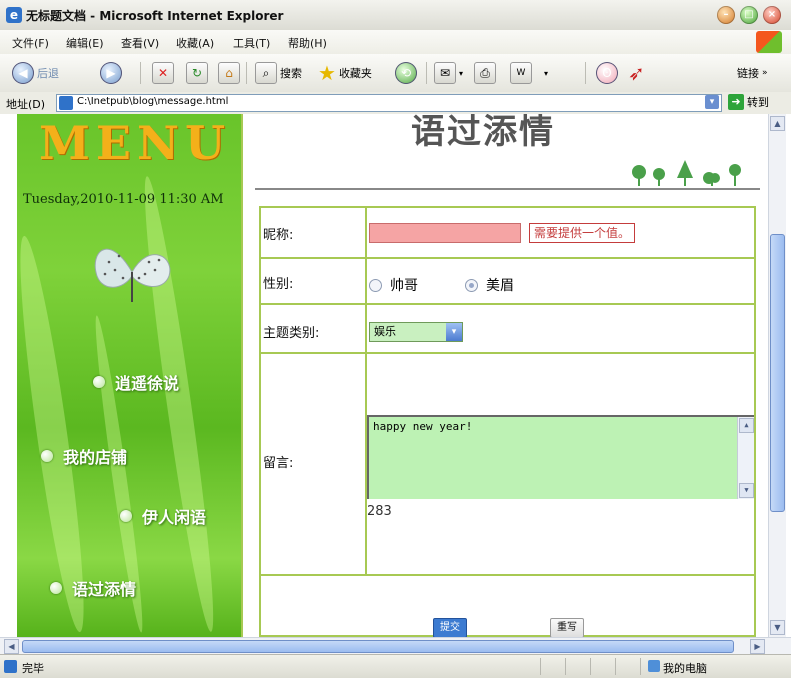 The image size is (791, 678). I want to click on address-input: C:\Inetpub\blog\message.html, so click(389, 103).